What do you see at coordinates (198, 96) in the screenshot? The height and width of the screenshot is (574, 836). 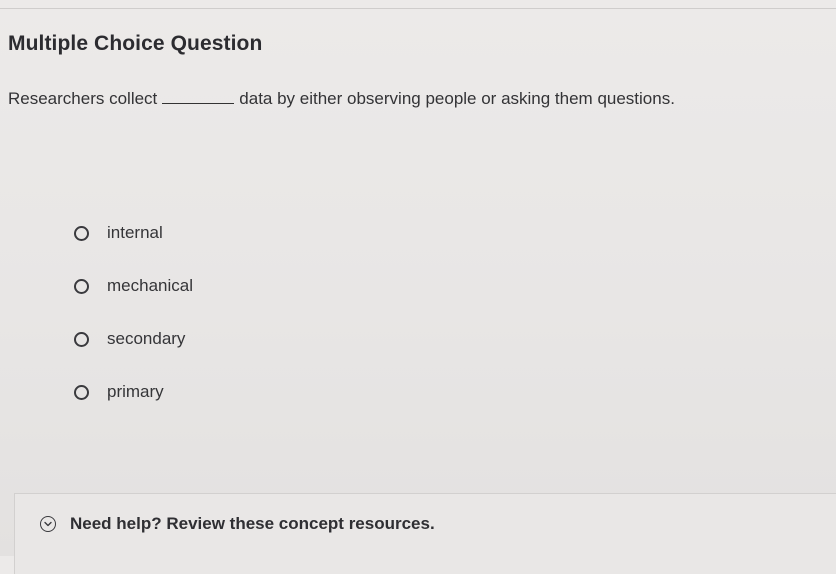 I see `fill-in-blank` at bounding box center [198, 96].